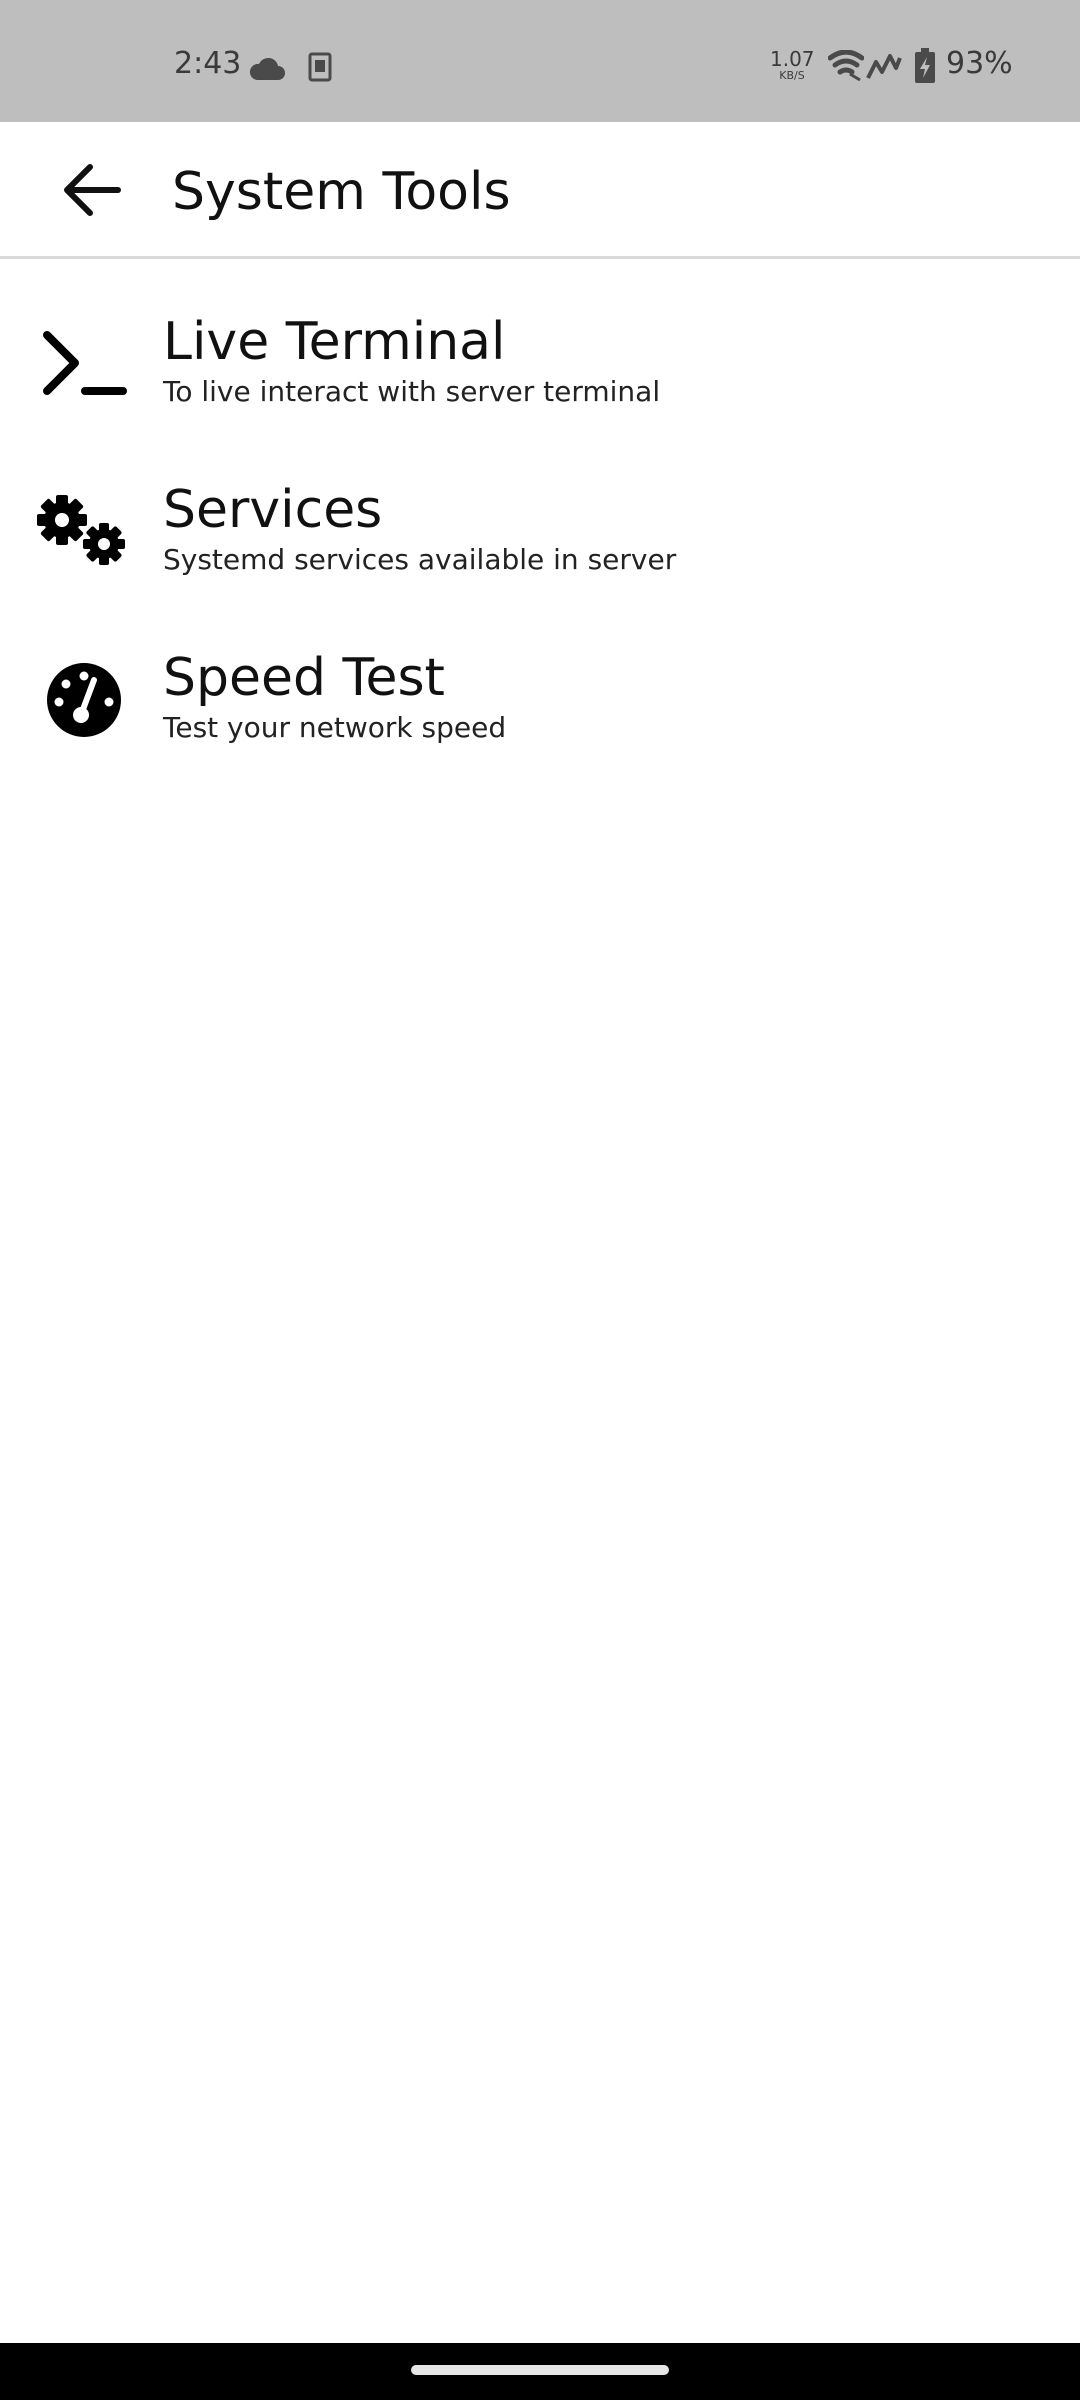 The width and height of the screenshot is (1080, 2400). What do you see at coordinates (267, 71) in the screenshot?
I see `cloud-icon` at bounding box center [267, 71].